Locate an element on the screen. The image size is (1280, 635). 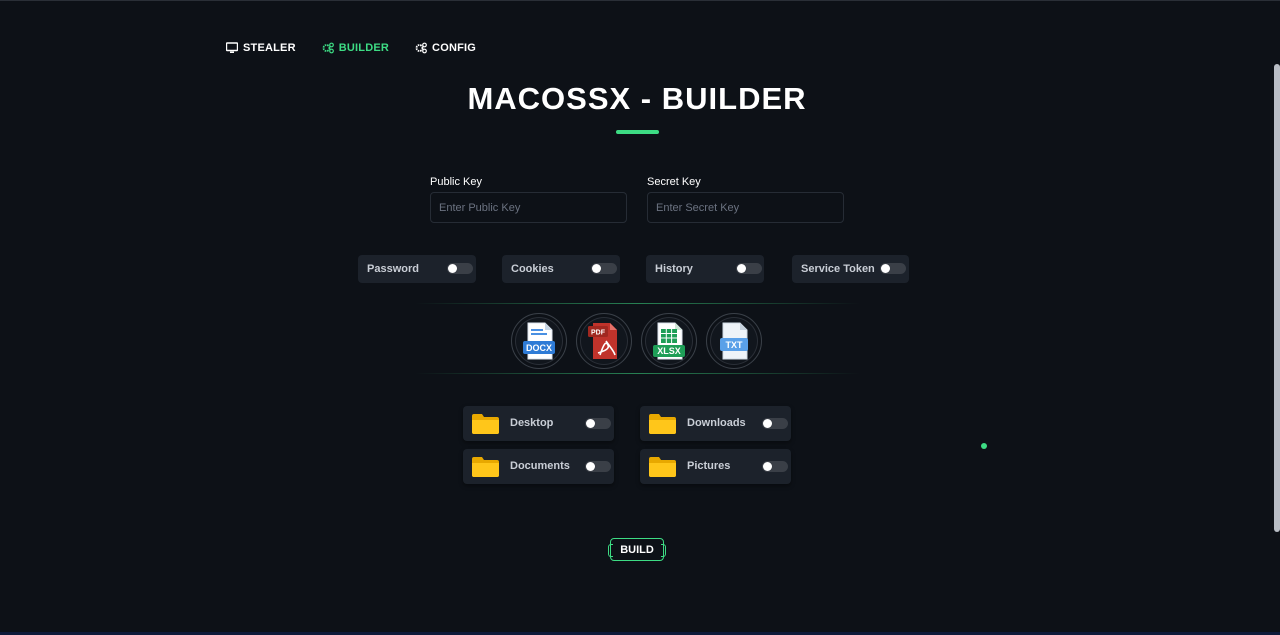
docx-file-icon: DOCX is located at coordinates (539, 341).